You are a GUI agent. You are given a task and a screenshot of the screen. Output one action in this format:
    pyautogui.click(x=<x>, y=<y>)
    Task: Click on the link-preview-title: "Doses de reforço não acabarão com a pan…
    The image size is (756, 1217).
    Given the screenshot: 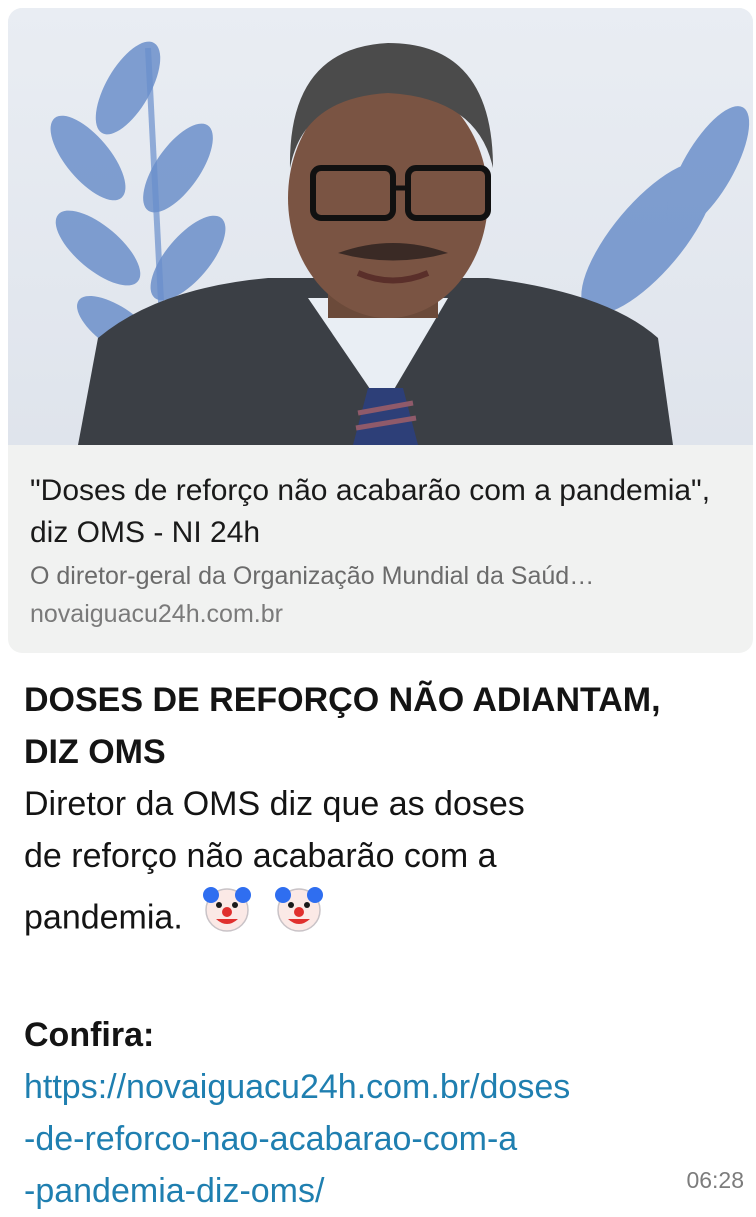 What is the action you would take?
    pyautogui.click(x=381, y=512)
    